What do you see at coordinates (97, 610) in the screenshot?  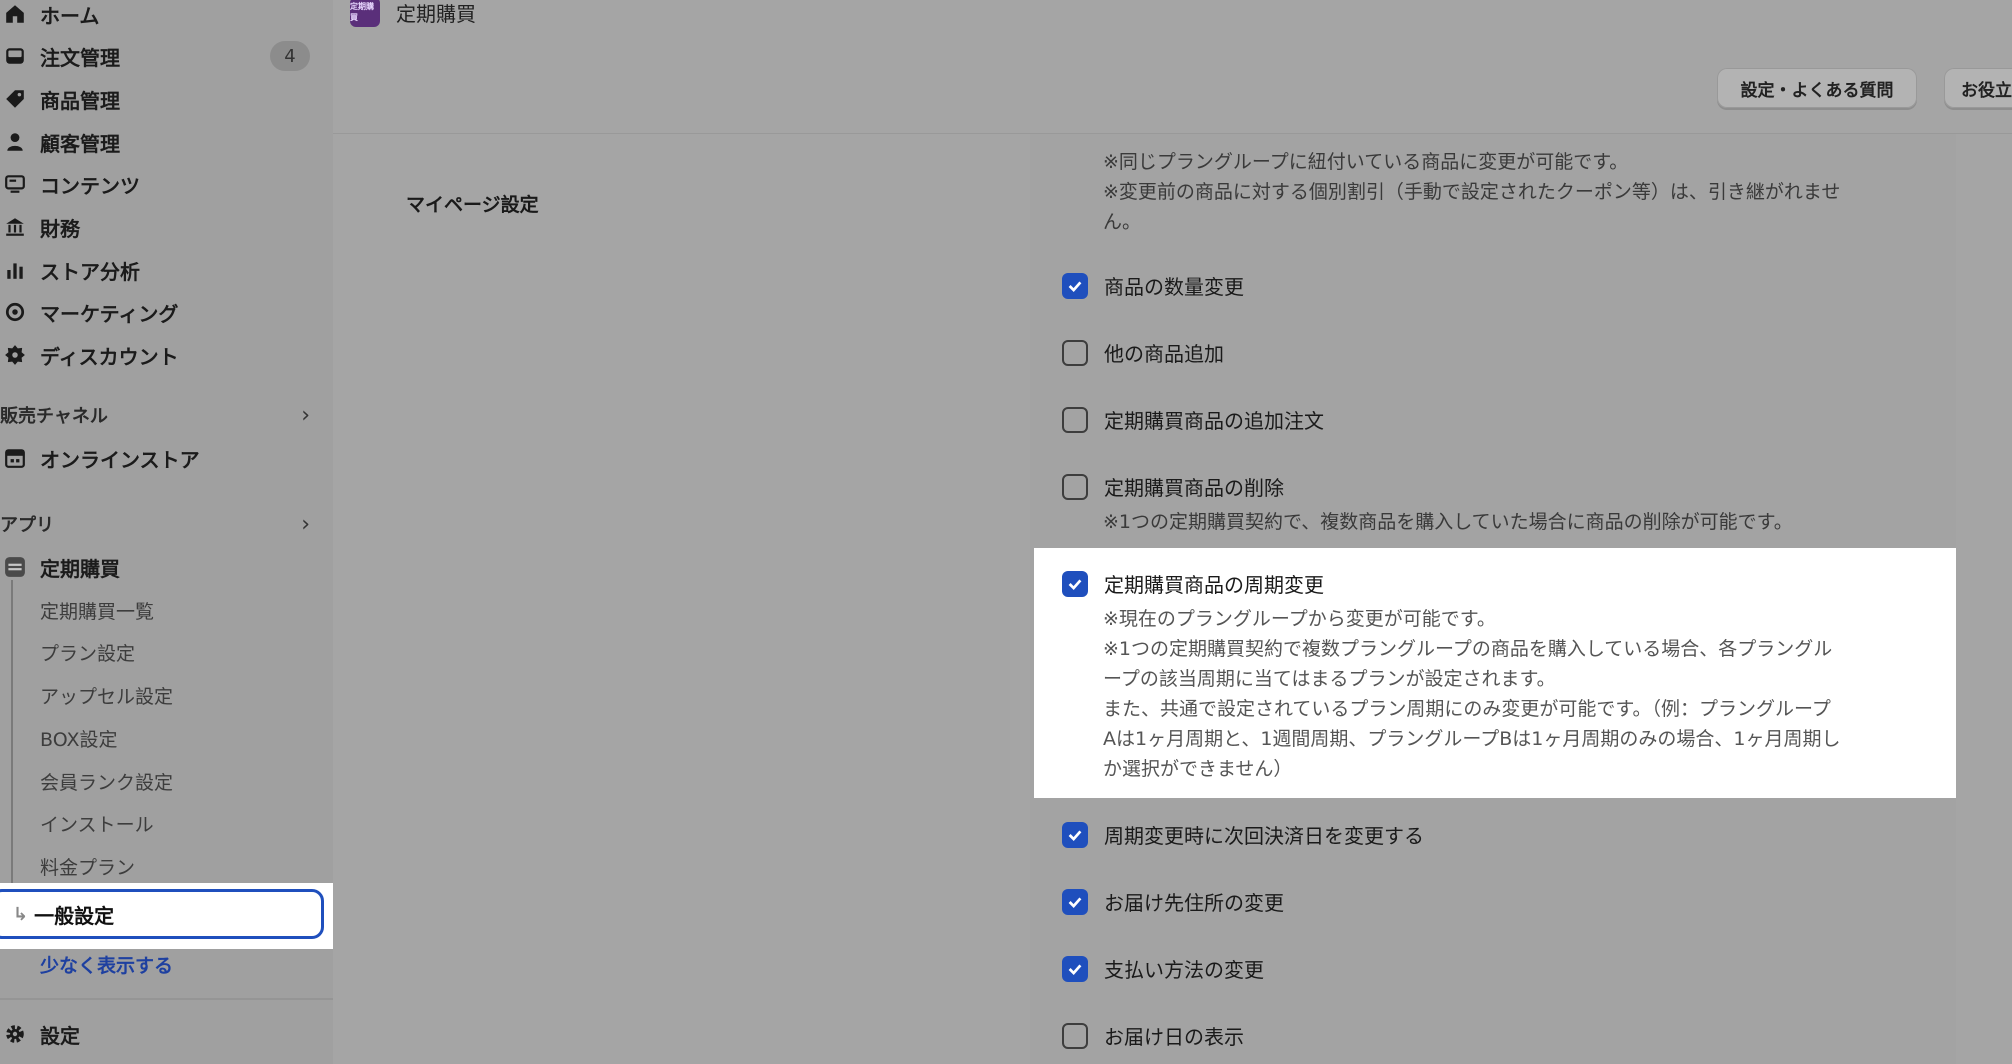 I see `sidebar-subitem-subscription-list: 定期購買一覧` at bounding box center [97, 610].